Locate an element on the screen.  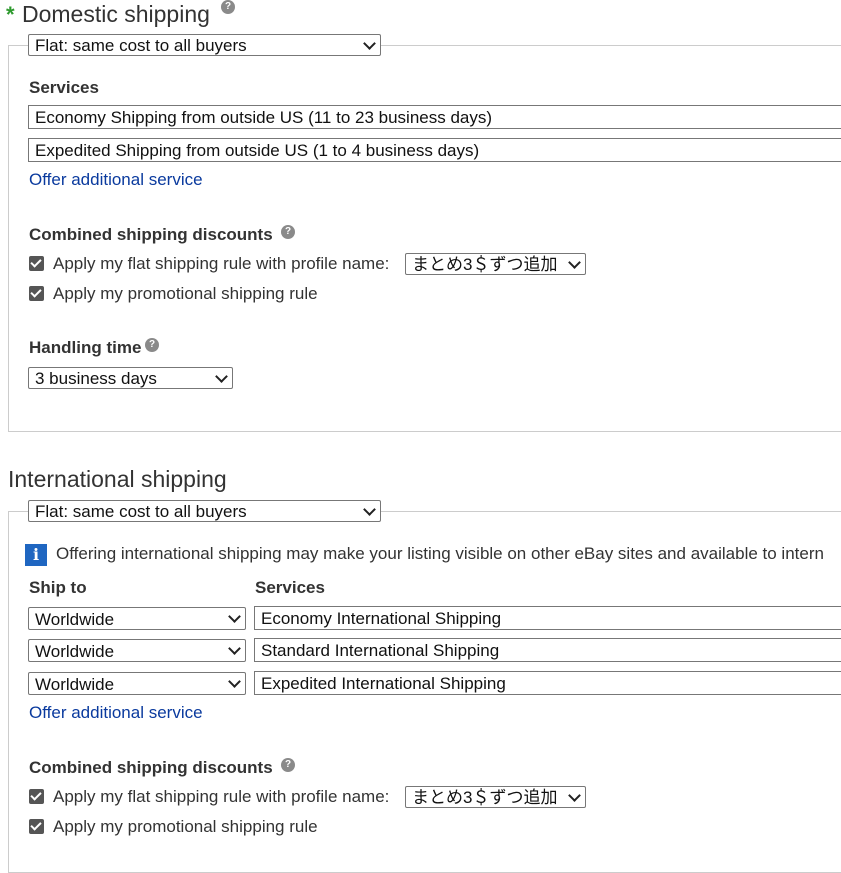
handling-time-select: 3 business days is located at coordinates (130, 378).